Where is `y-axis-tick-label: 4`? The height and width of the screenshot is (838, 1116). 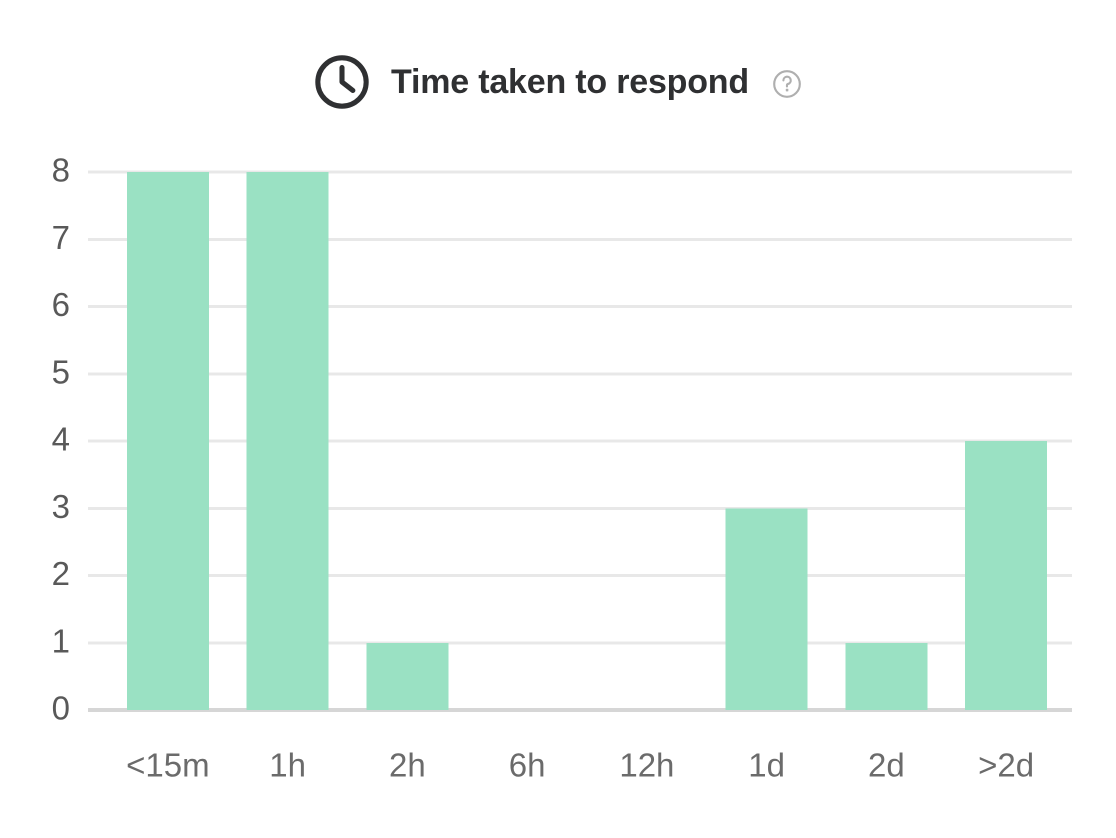
y-axis-tick-label: 4 is located at coordinates (61, 439).